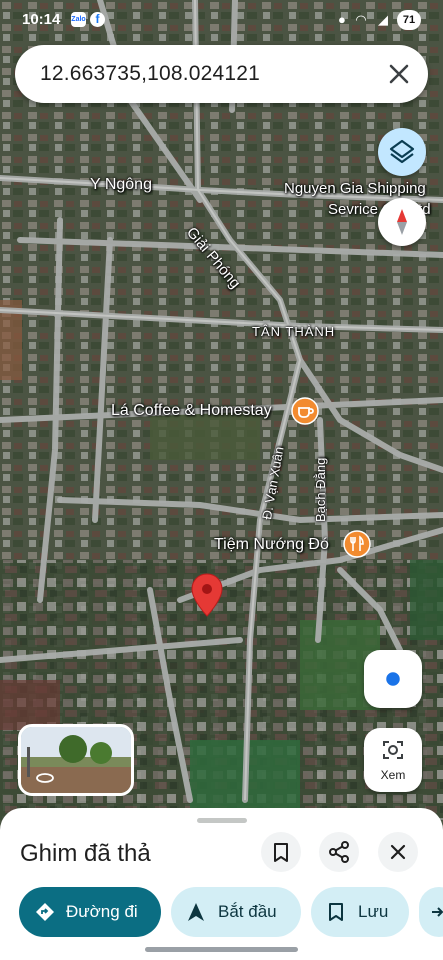  I want to click on lens-view-label: Xem, so click(393, 775).